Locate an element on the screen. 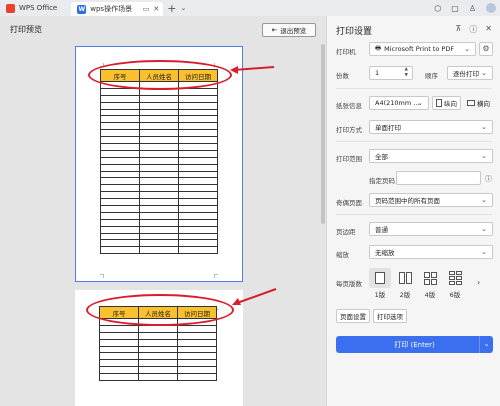  close-tab-icon: ✕ is located at coordinates (156, 9).